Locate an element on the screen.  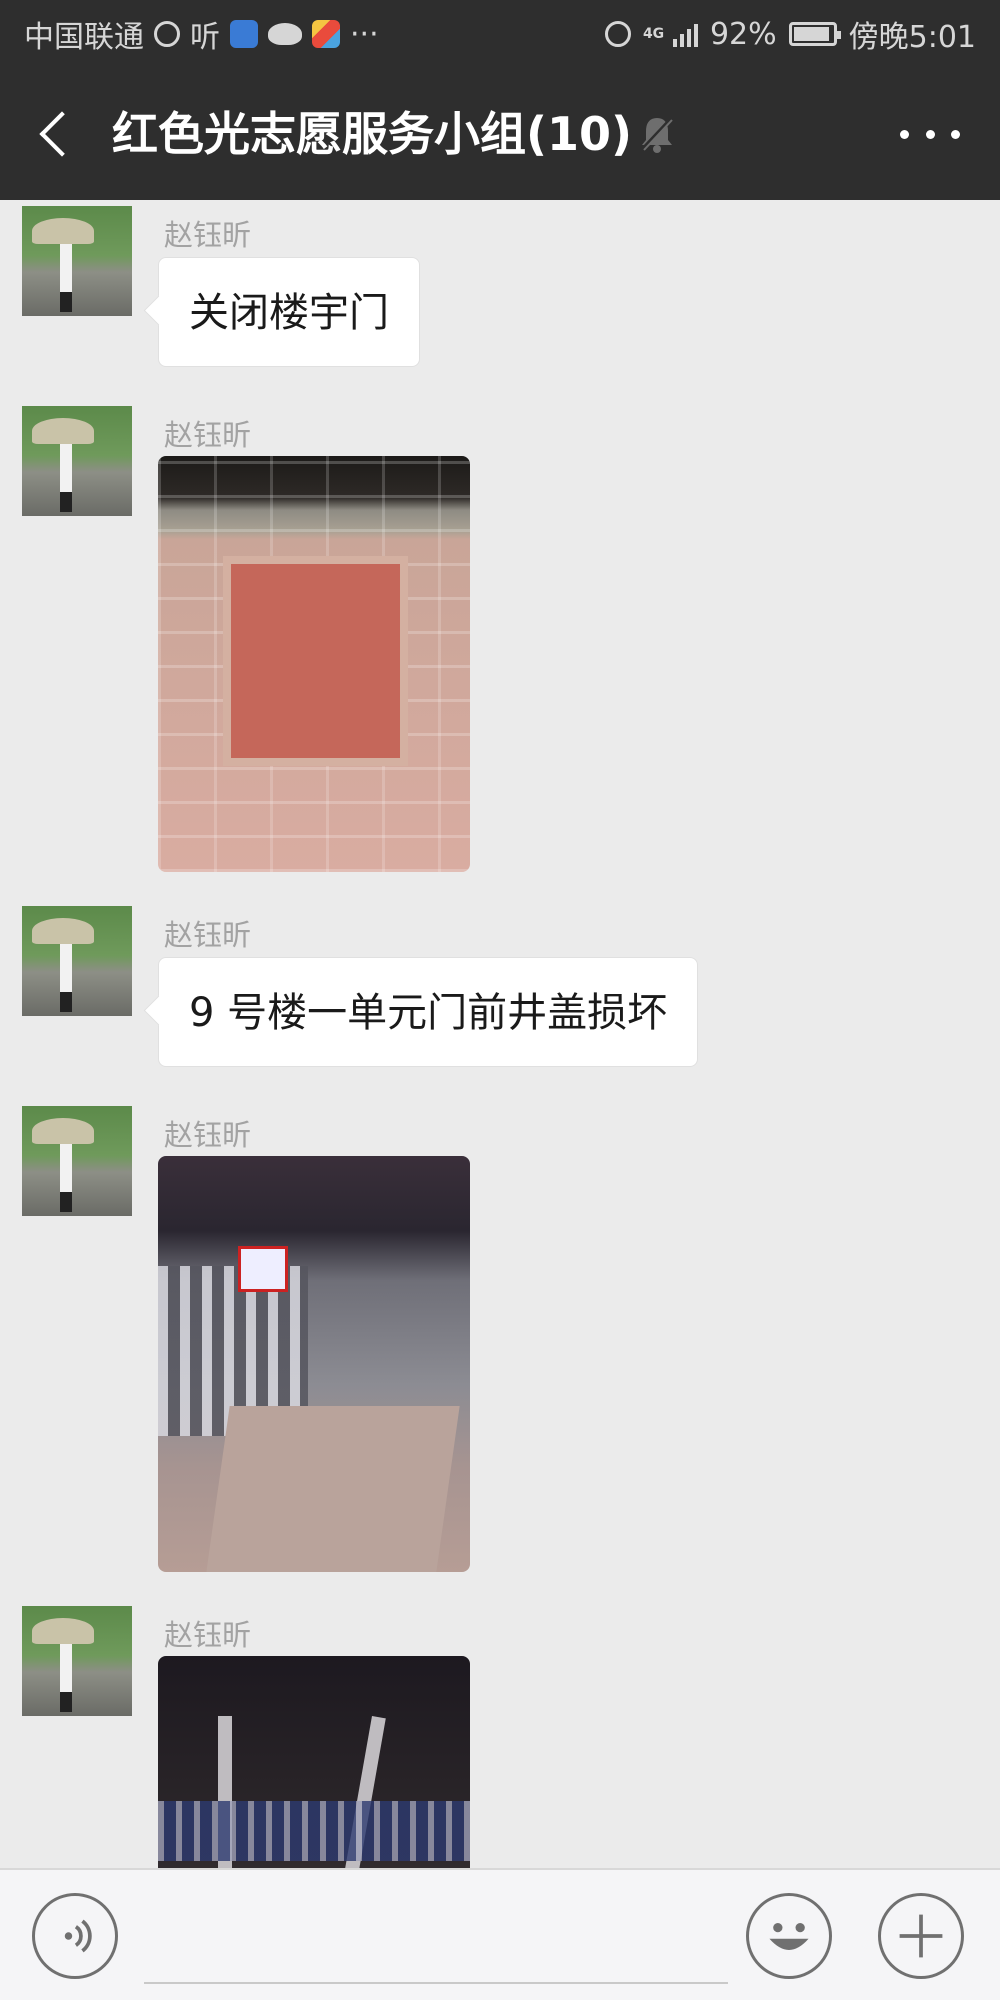
input-bar is located at coordinates (500, 1934).